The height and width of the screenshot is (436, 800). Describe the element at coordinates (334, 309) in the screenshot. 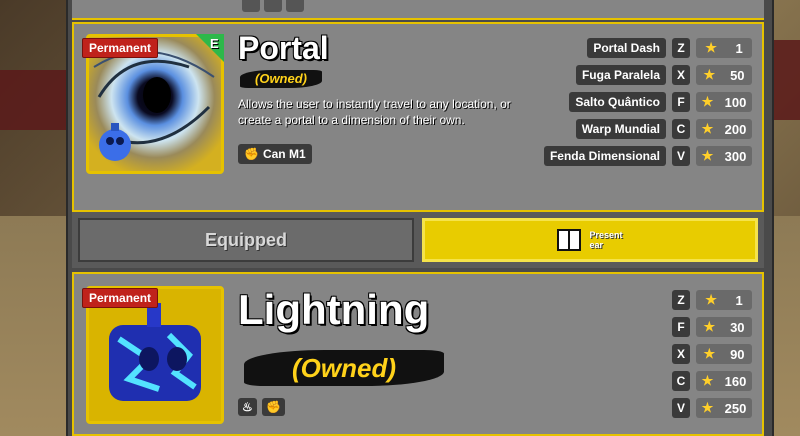

I see `fruit-title: Lightning` at that location.